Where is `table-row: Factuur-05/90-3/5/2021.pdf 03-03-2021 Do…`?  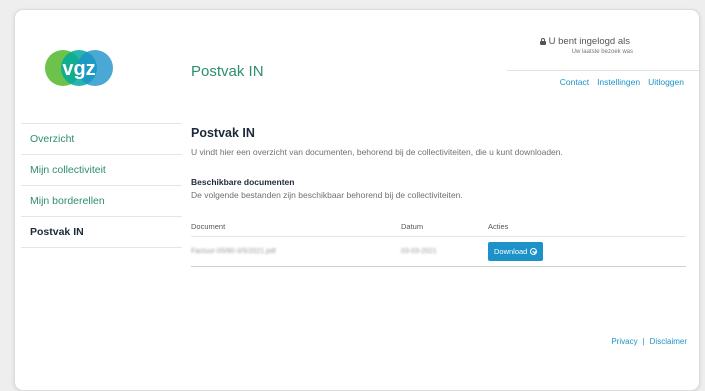
table-row: Factuur-05/90-3/5/2021.pdf 03-03-2021 Do… is located at coordinates (438, 252).